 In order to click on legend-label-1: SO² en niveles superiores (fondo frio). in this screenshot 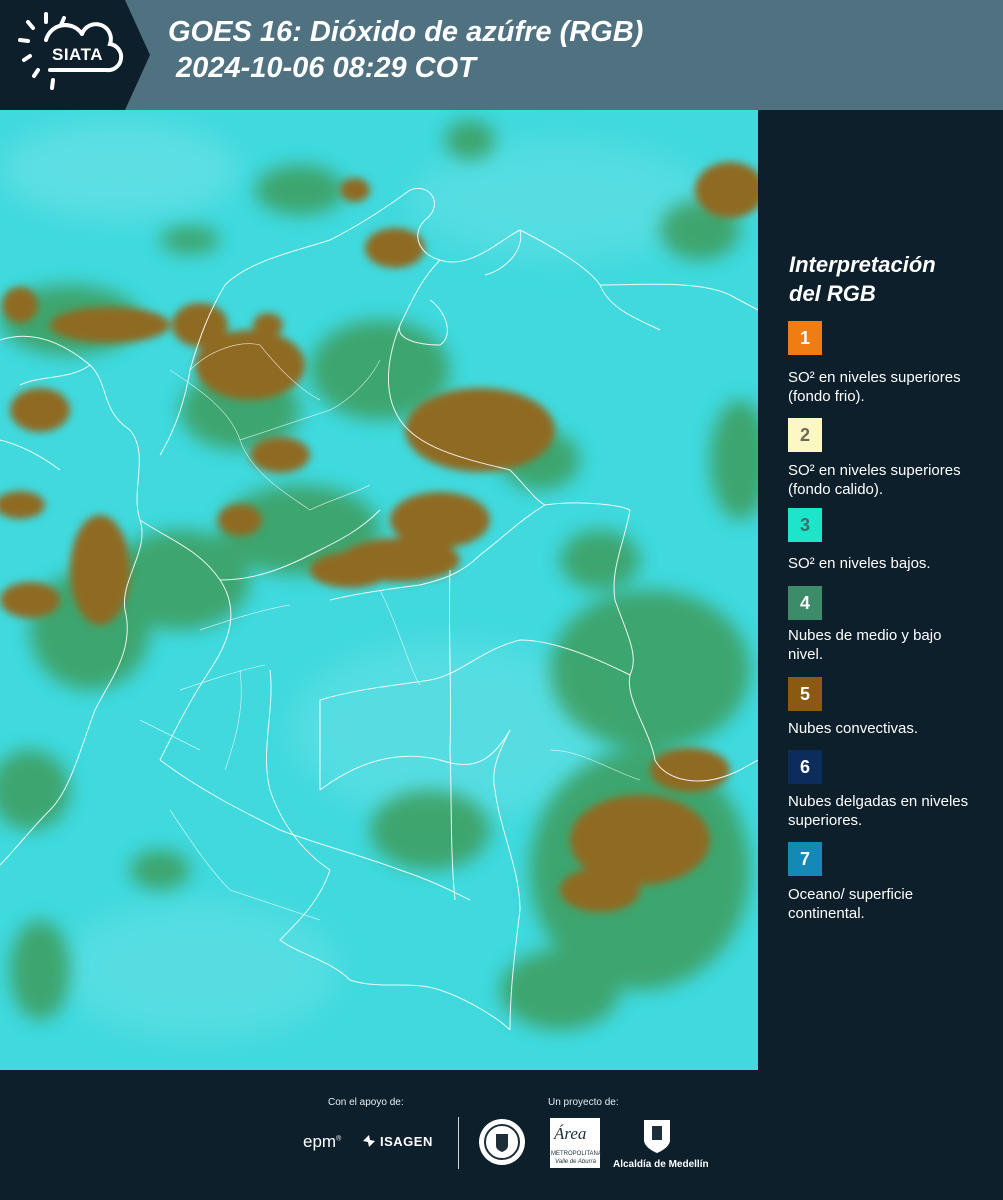, I will do `click(874, 387)`.